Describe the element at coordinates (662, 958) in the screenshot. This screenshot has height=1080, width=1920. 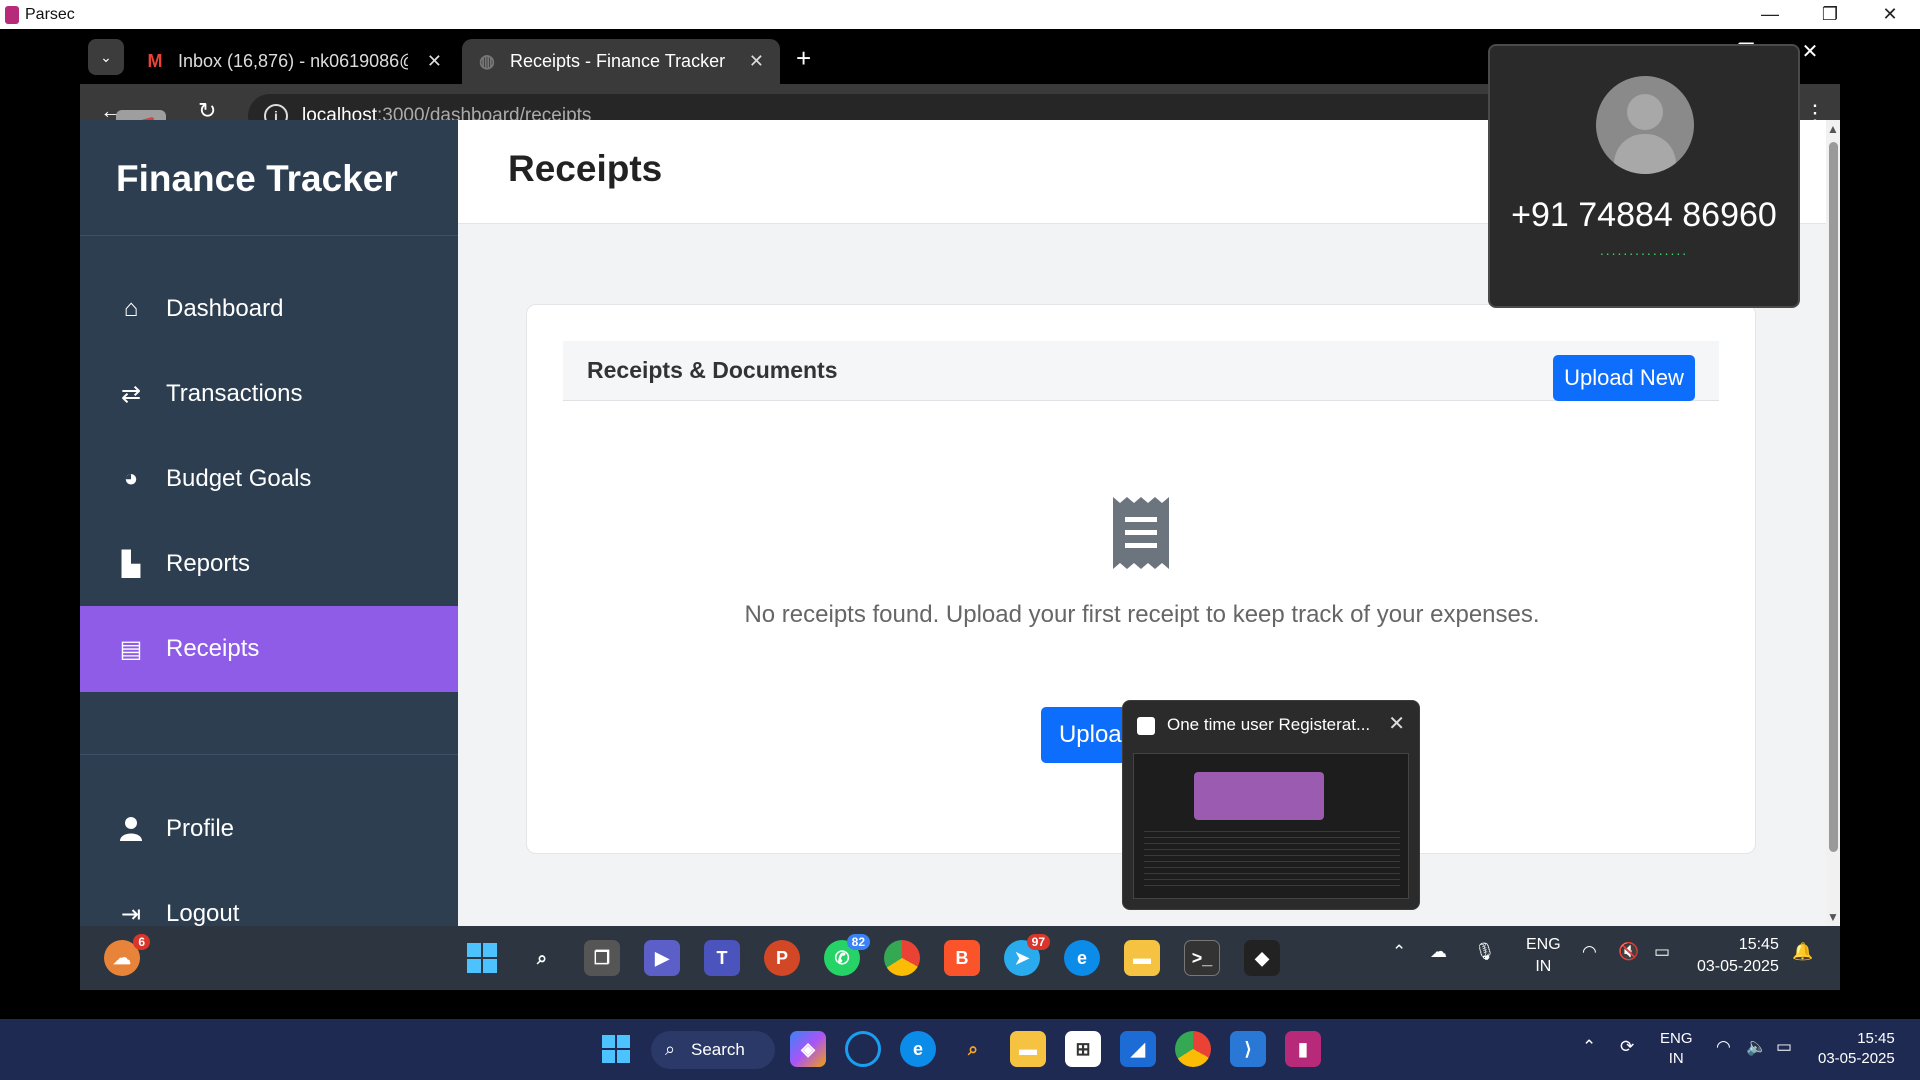
I see `chat-icon: ▶` at that location.